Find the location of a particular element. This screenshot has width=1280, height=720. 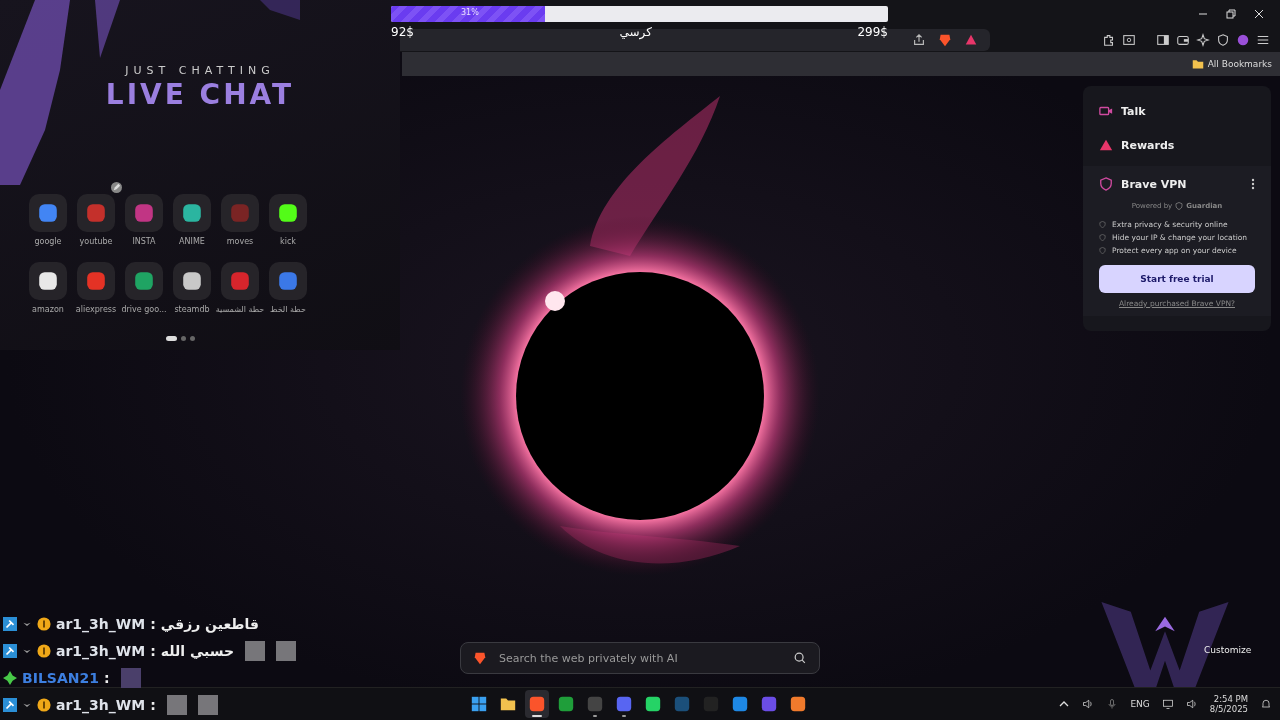

goal-title: كرسي is located at coordinates (635, 32).